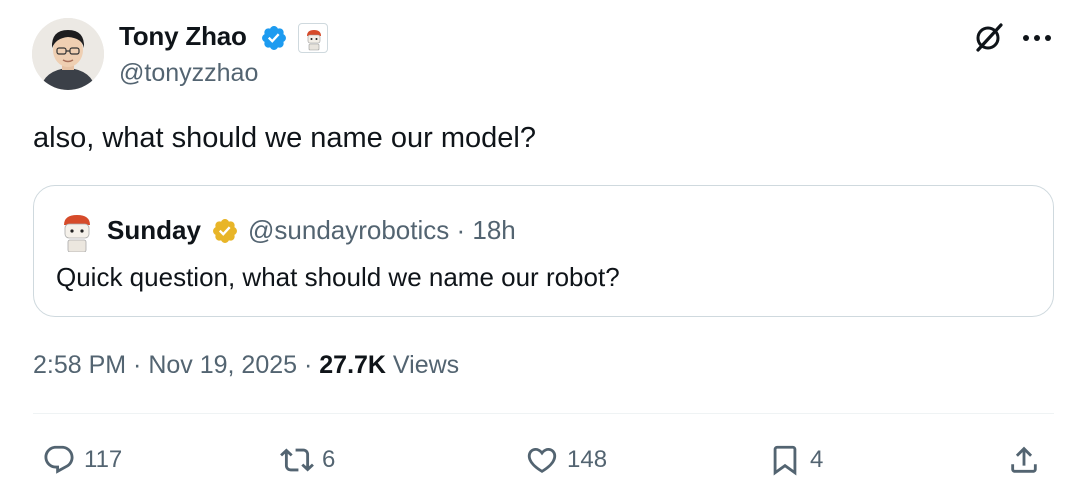  I want to click on bookmark-icon, so click(785, 460).